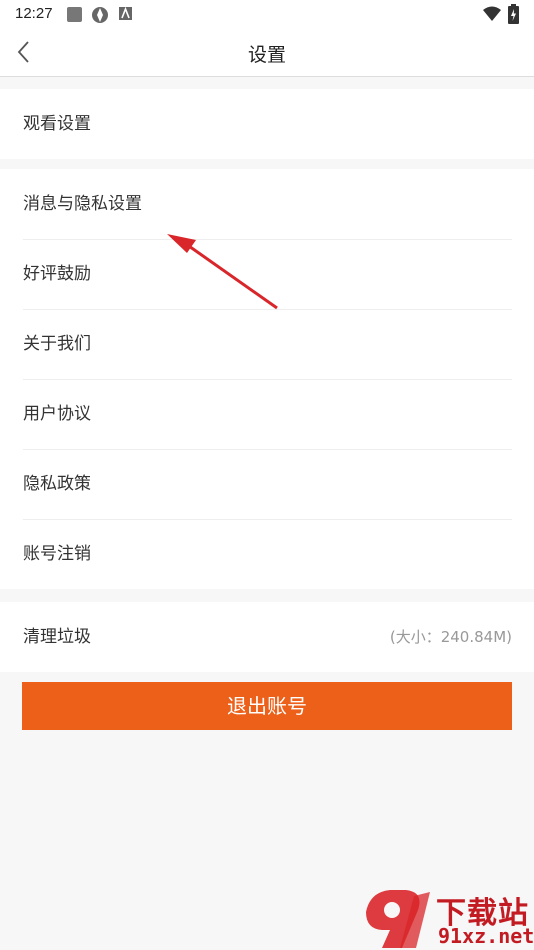 The height and width of the screenshot is (950, 534). Describe the element at coordinates (267, 414) in the screenshot. I see `user-agreement-item: 用户协议` at that location.